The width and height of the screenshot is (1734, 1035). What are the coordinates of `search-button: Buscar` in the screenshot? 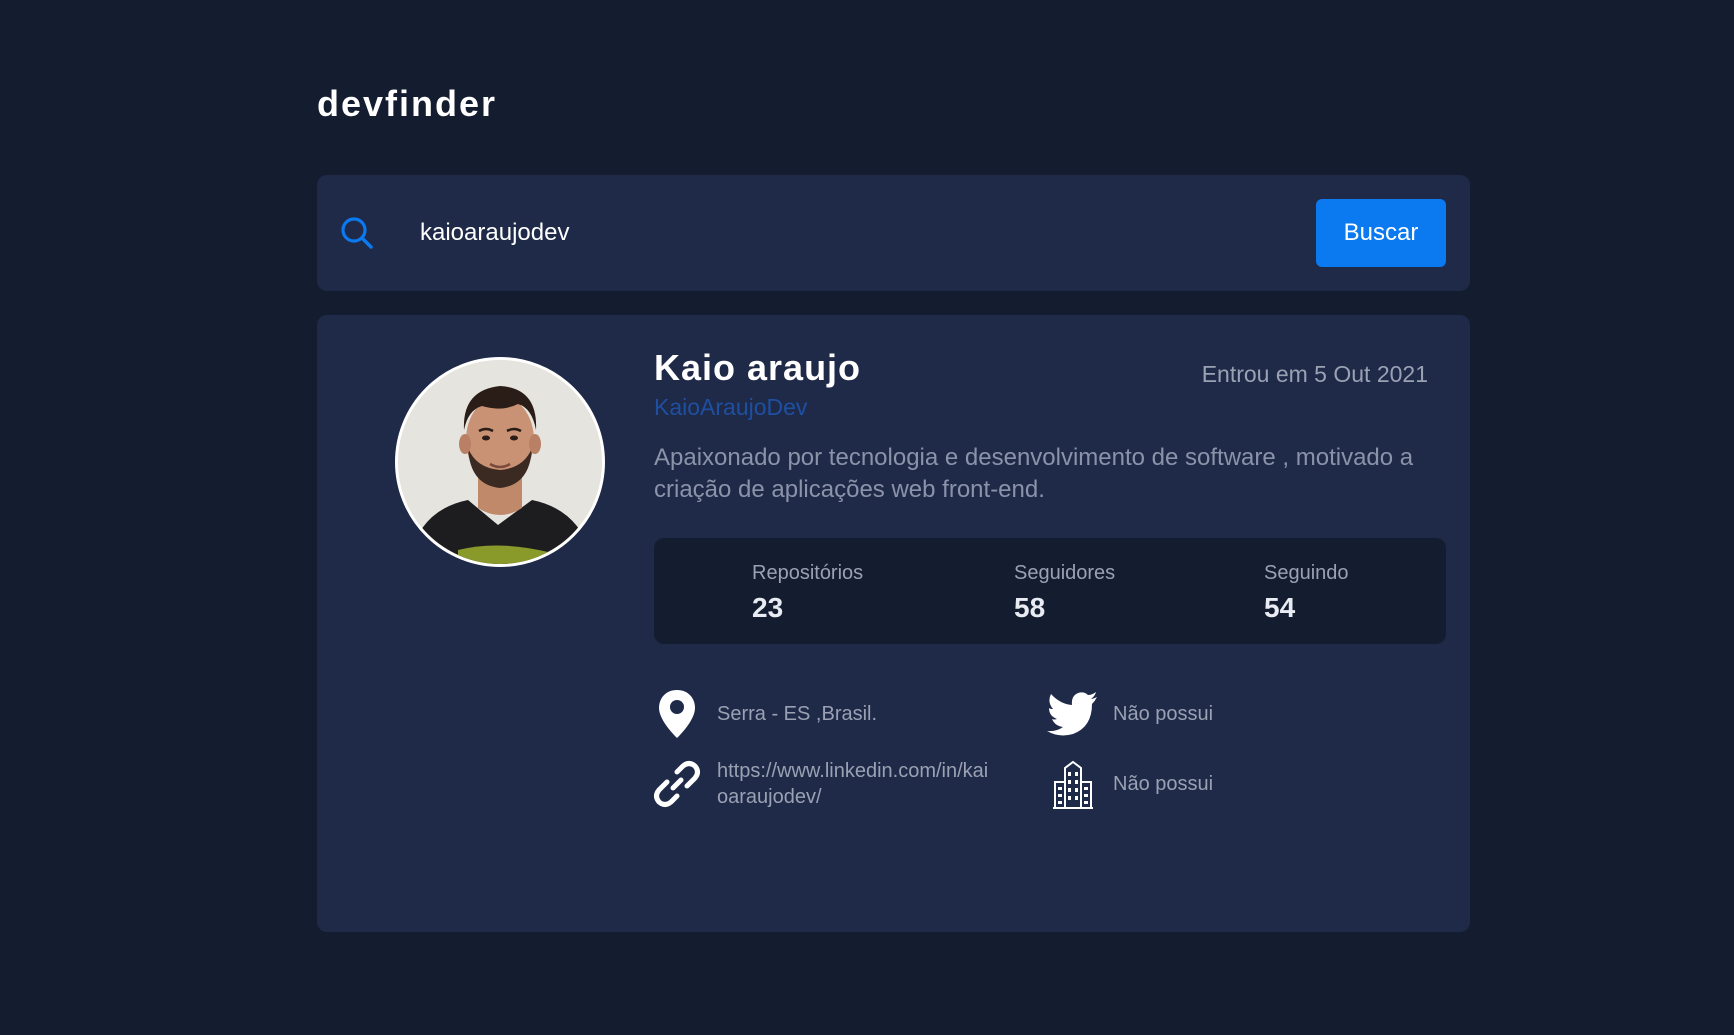 It's located at (1381, 233).